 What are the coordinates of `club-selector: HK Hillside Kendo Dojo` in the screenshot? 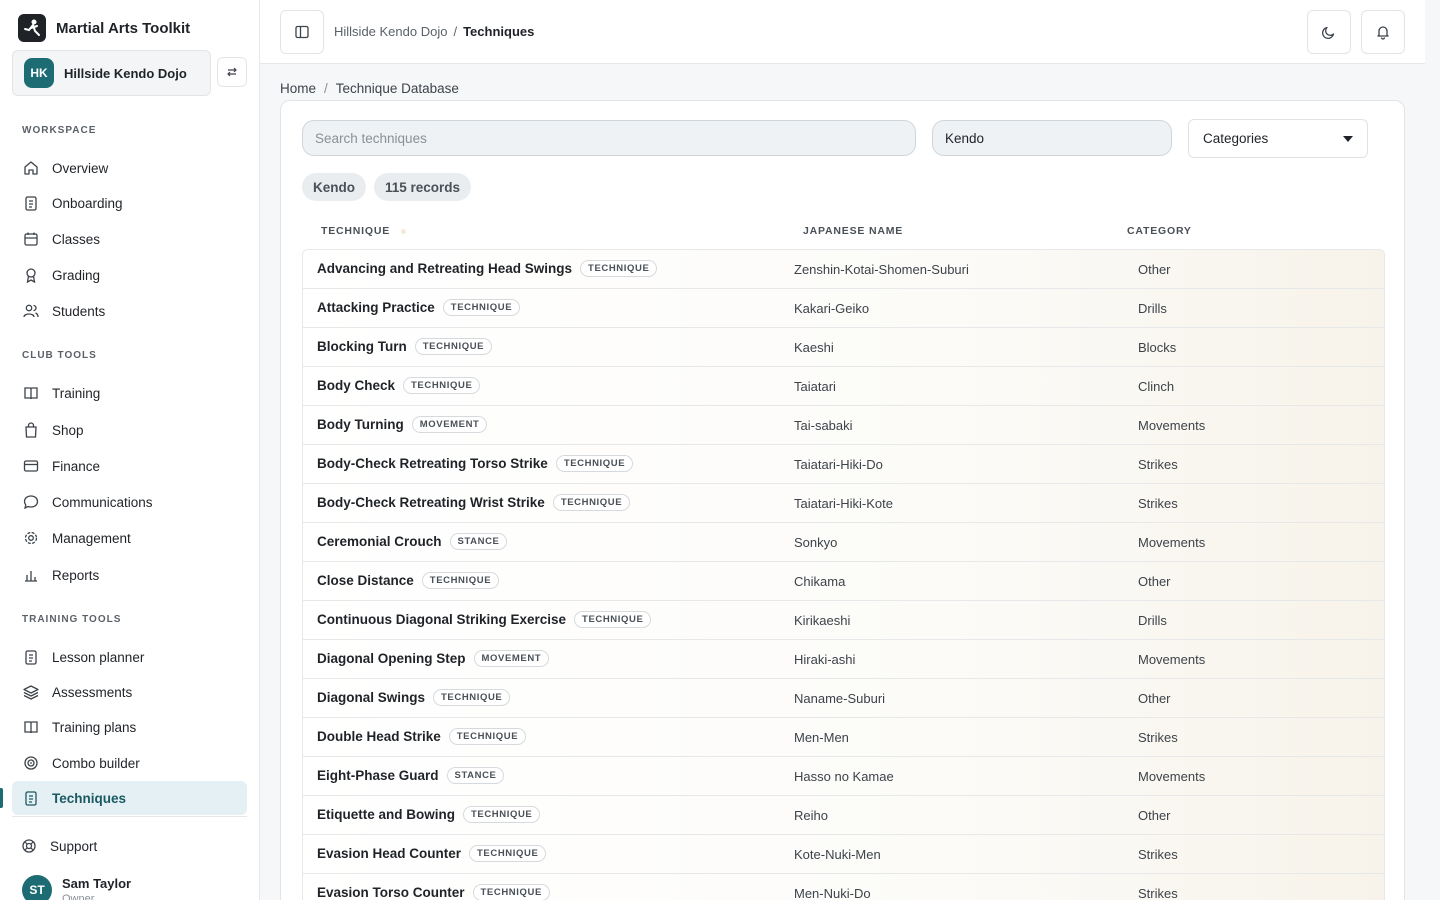 It's located at (111, 73).